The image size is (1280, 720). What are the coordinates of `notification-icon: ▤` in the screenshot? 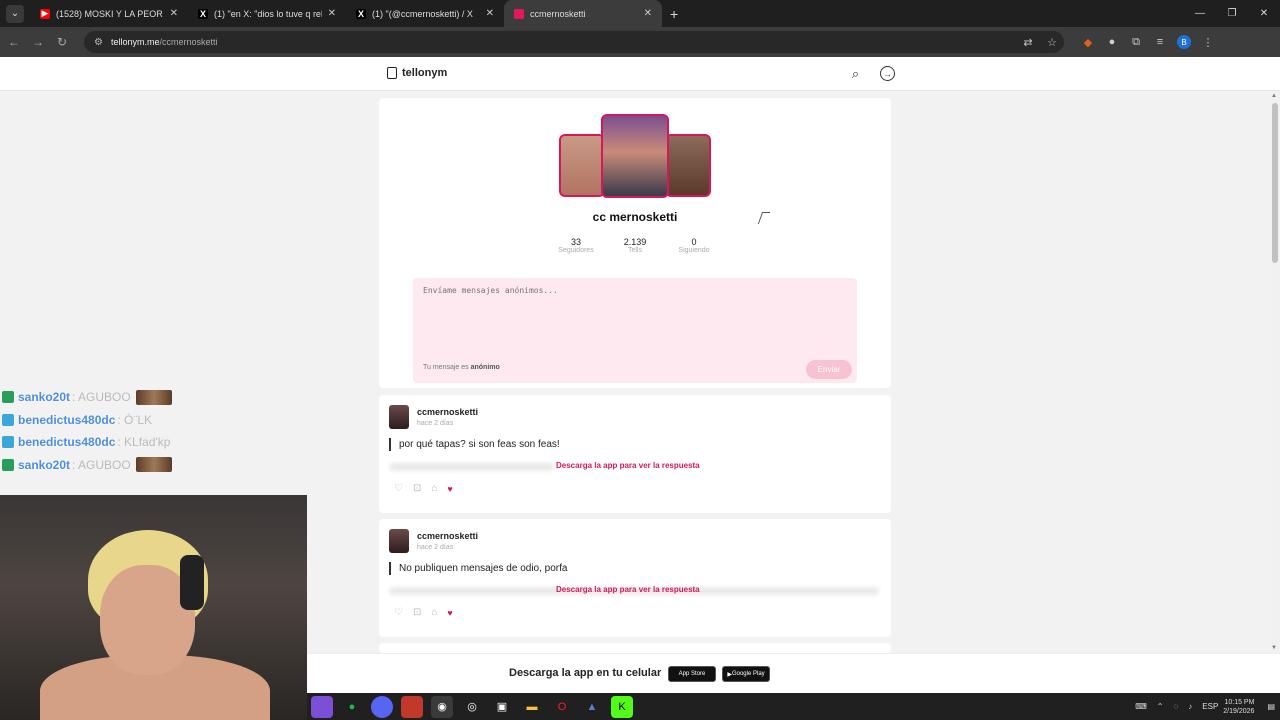 It's located at (1271, 706).